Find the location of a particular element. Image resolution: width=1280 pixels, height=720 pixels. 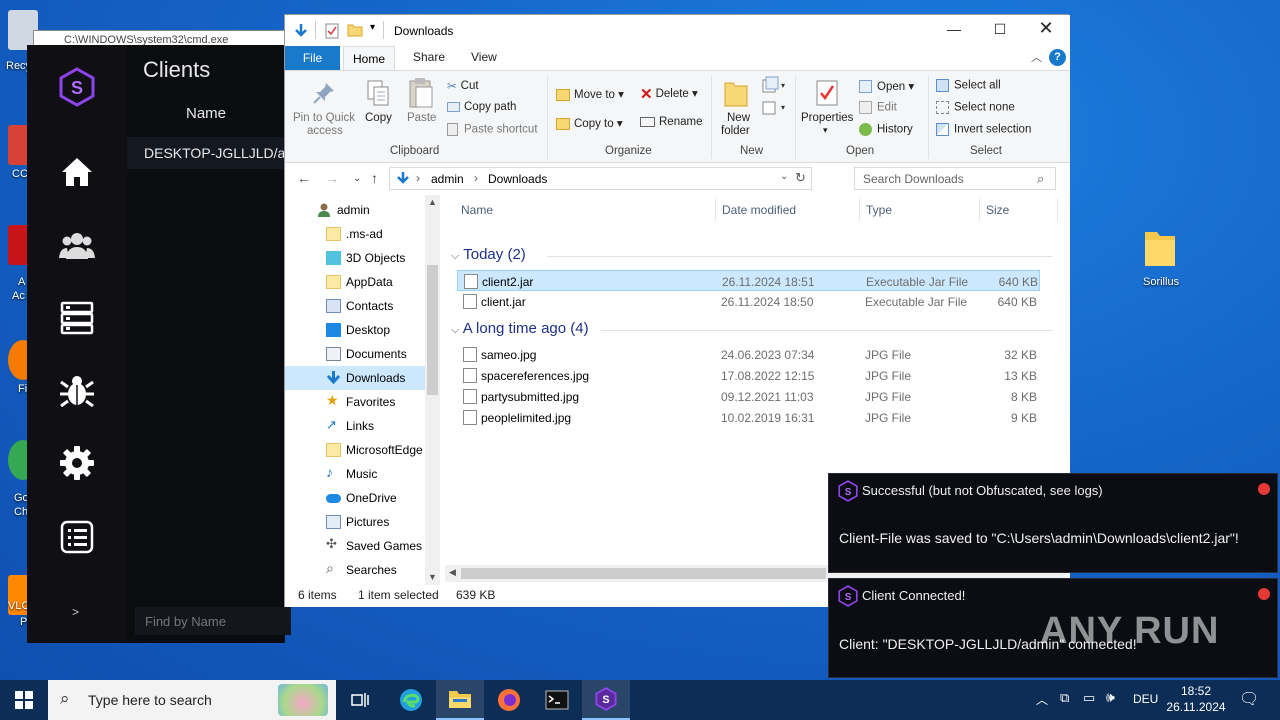

taskbar-search-input: ⌕ Type here to search is located at coordinates (192, 700).